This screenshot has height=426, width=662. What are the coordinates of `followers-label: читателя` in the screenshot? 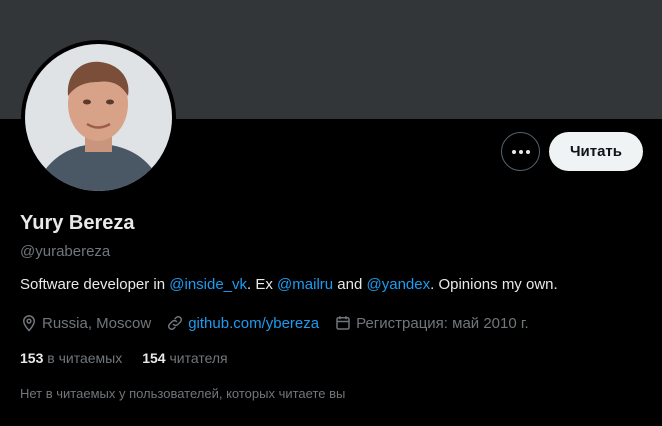 It's located at (198, 358).